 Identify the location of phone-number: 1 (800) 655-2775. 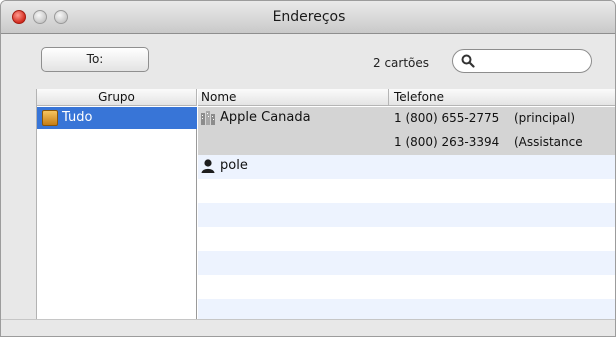
(447, 118).